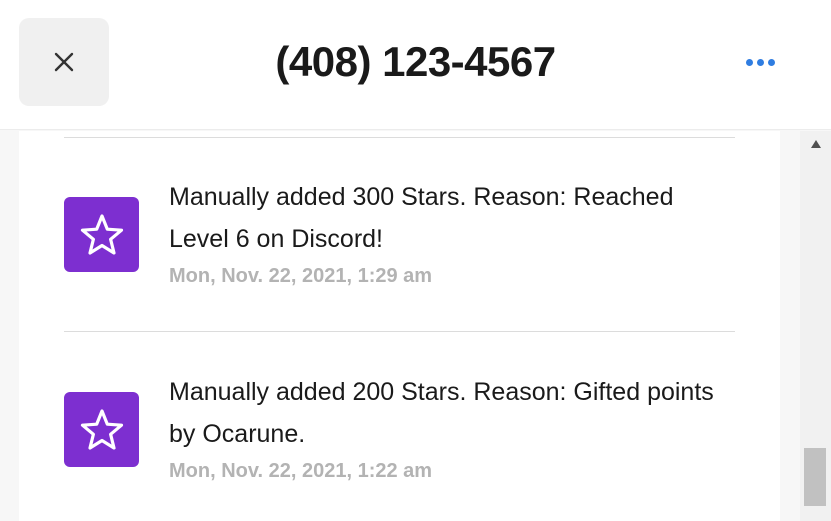 The image size is (831, 521). I want to click on scroll-up-button, so click(815, 144).